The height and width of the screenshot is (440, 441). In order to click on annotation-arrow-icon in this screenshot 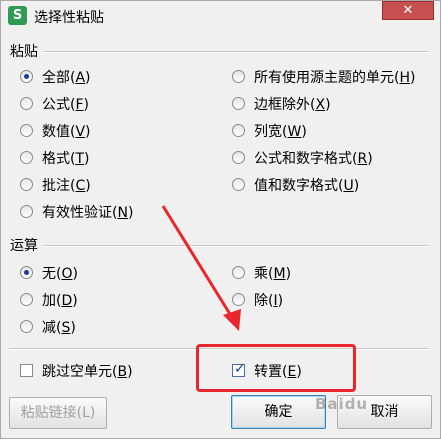, I will do `click(201, 268)`.